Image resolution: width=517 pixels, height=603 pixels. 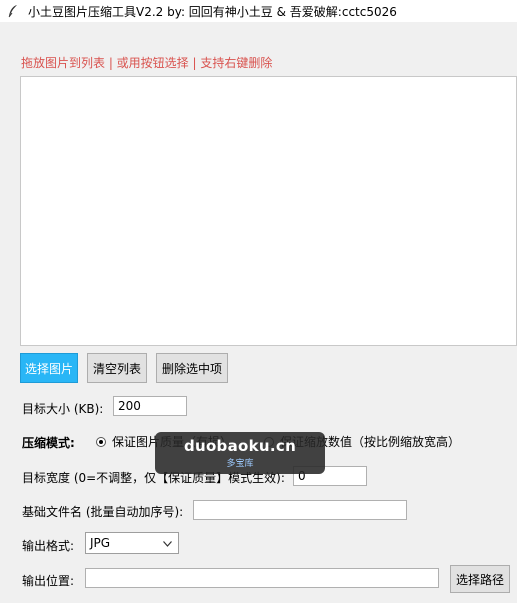 What do you see at coordinates (49, 368) in the screenshot?
I see `select-images-button: 选择图片` at bounding box center [49, 368].